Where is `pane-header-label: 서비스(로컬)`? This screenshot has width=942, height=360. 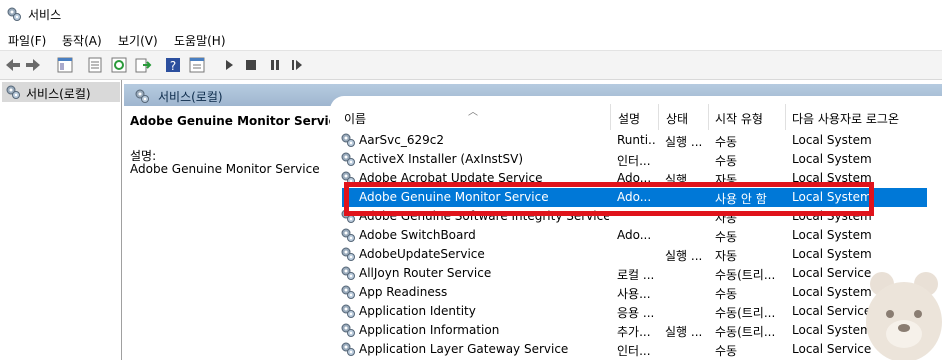 pane-header-label: 서비스(로컬) is located at coordinates (190, 97).